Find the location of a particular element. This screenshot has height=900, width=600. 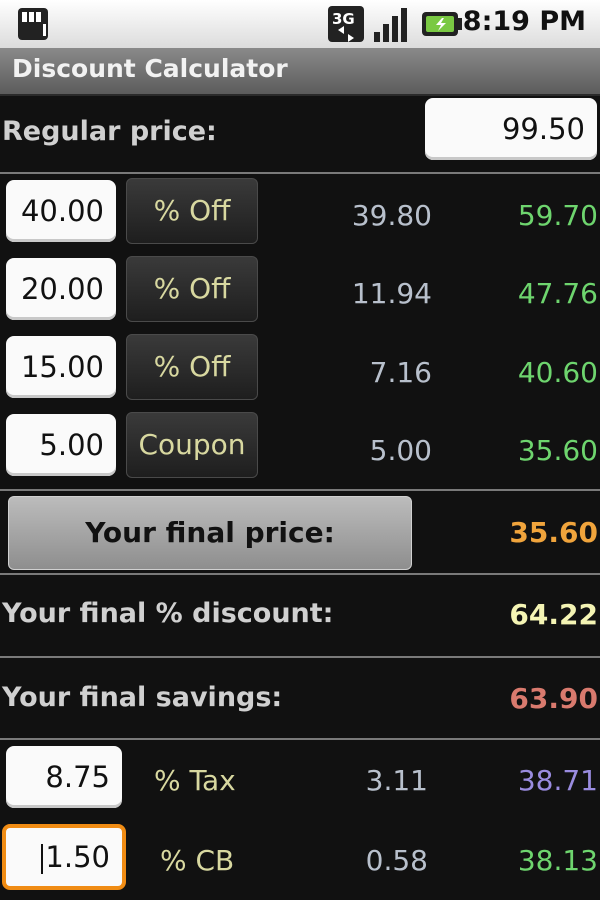

regular-price-input: 99.50 is located at coordinates (511, 129).